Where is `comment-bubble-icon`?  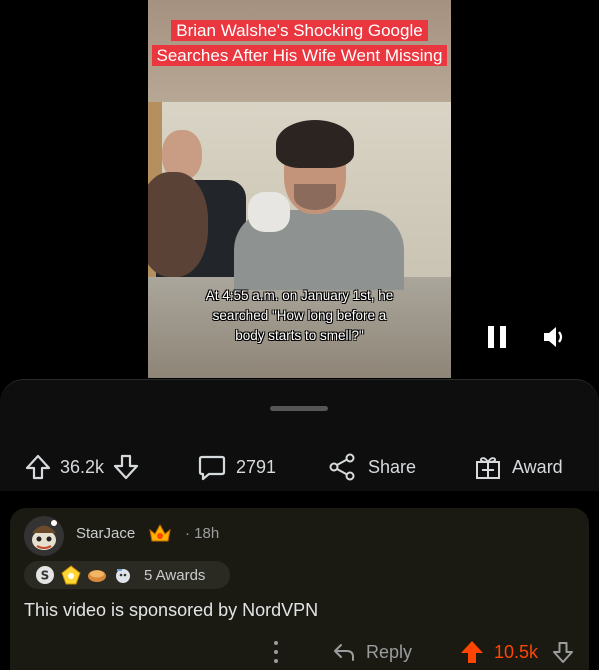 comment-bubble-icon is located at coordinates (212, 468).